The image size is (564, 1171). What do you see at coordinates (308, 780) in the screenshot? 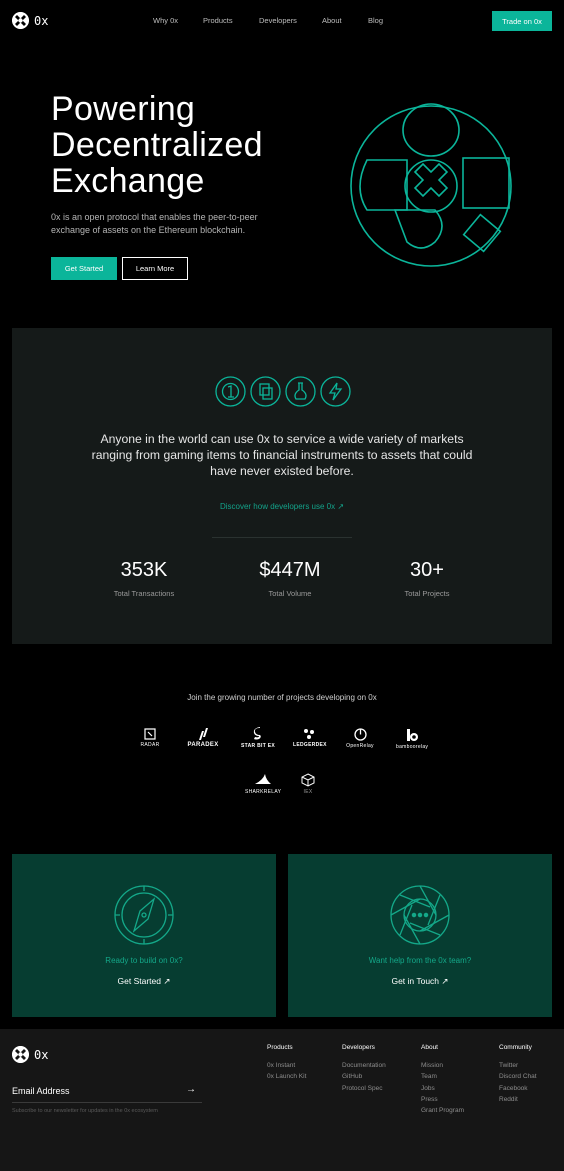
I see `iex-cube-icon` at bounding box center [308, 780].